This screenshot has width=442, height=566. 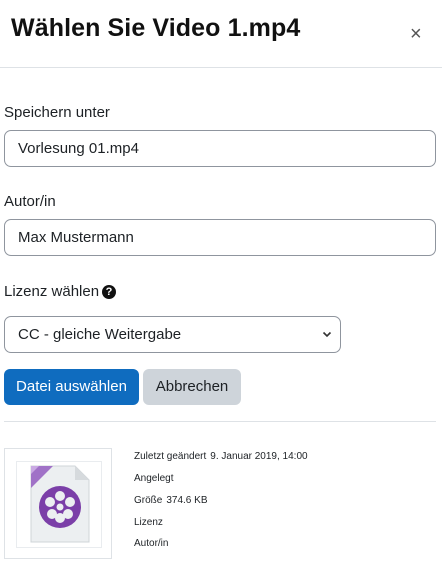 I want to click on save-as-input, so click(x=220, y=148).